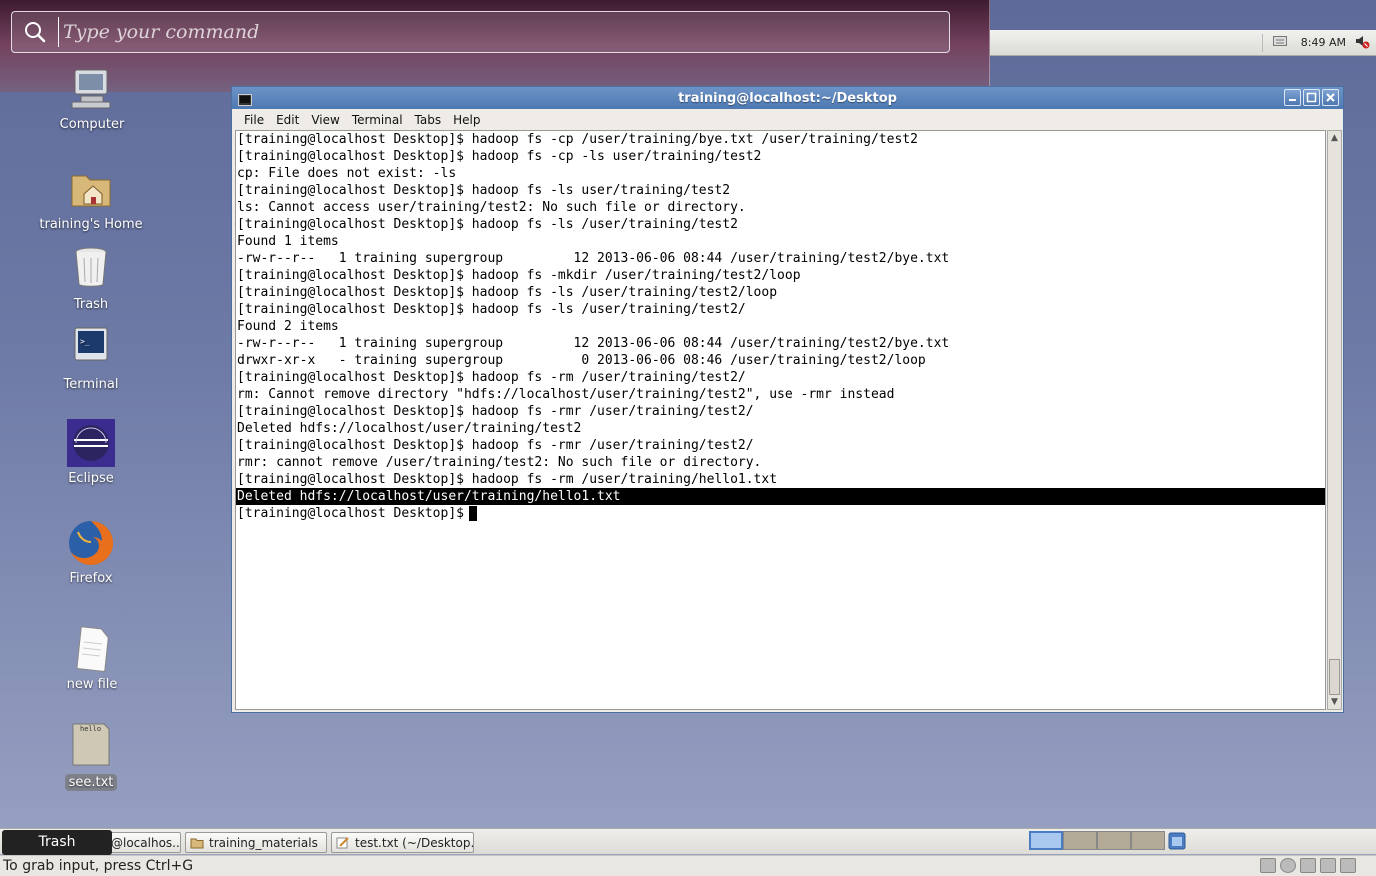  I want to click on harddisk-icon, so click(1268, 865).